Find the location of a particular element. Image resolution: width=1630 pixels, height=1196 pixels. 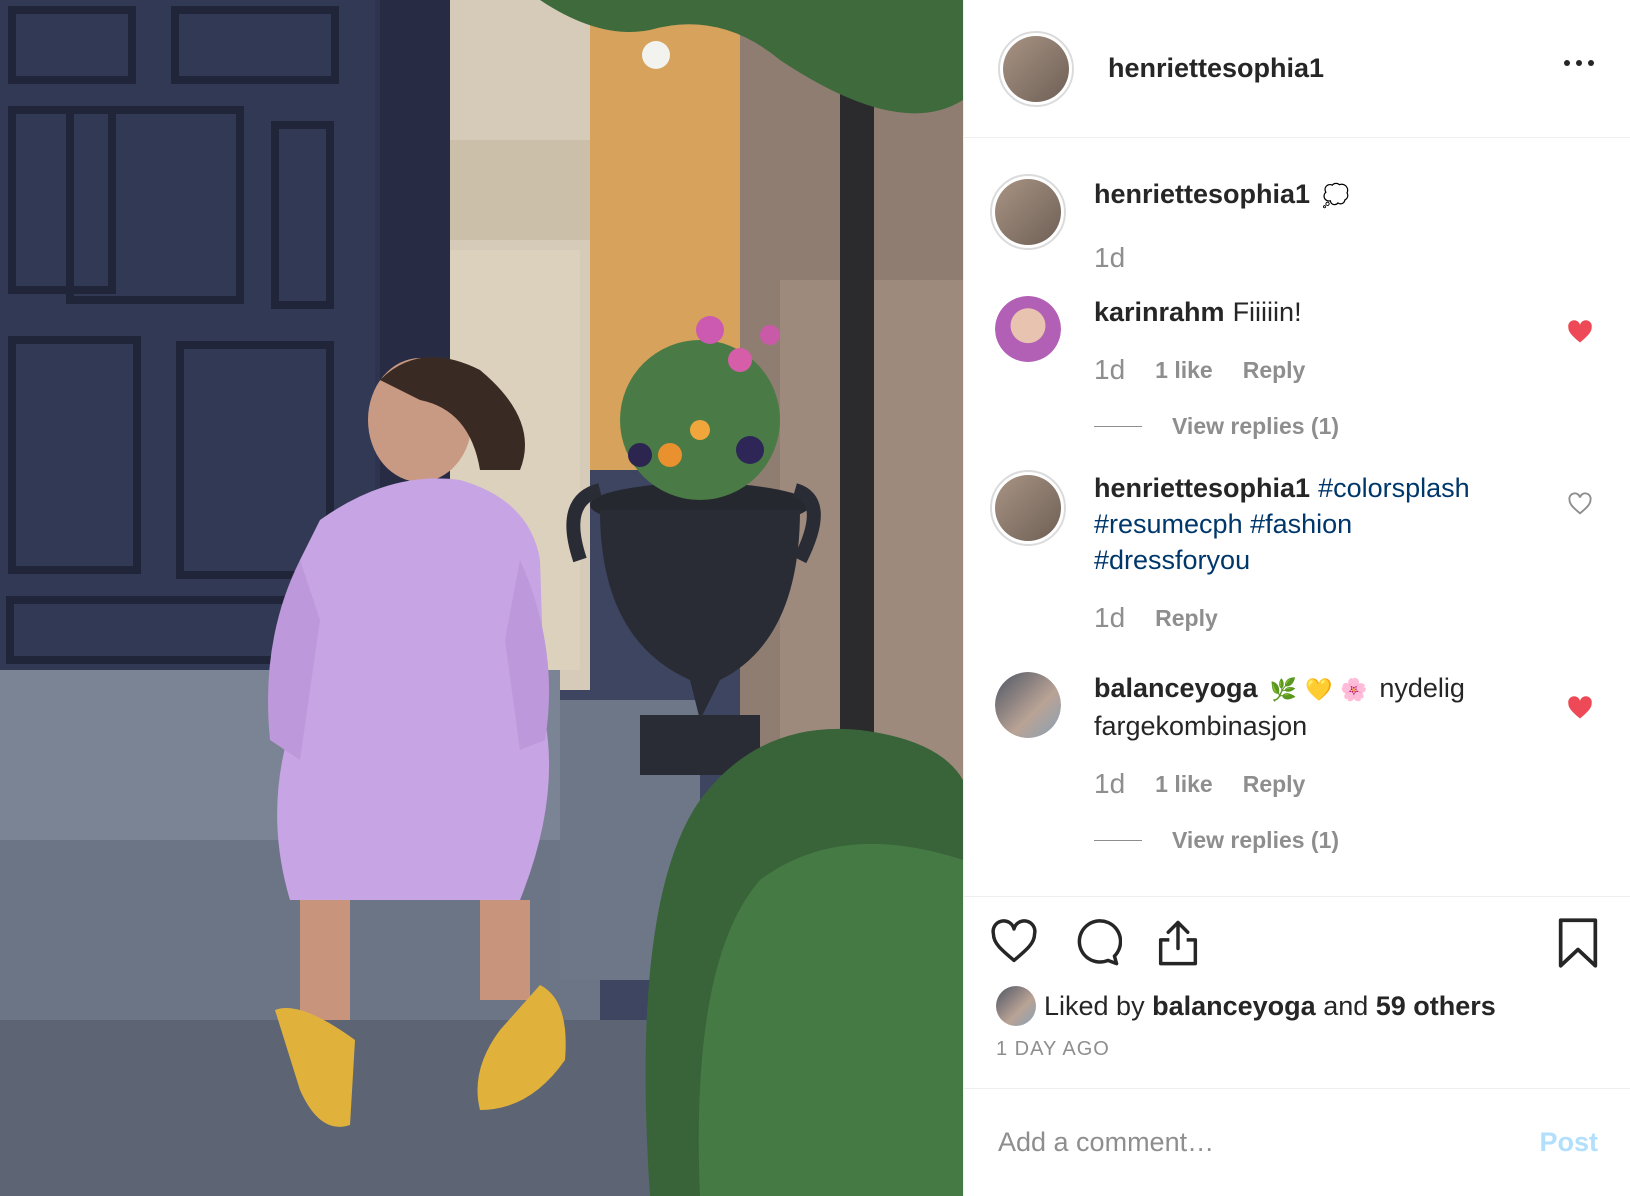

yellow-heart-emoji: 💛 is located at coordinates (1318, 689).